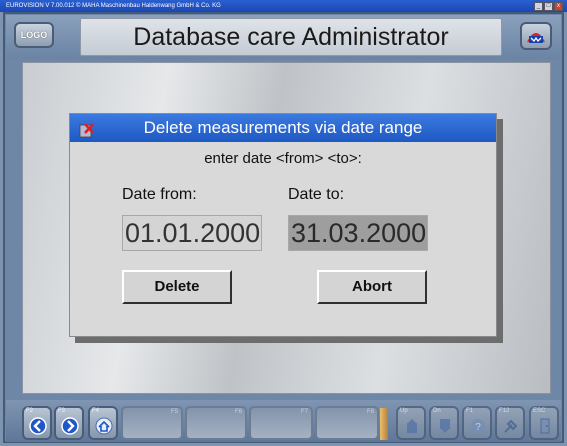  I want to click on tool-icon, so click(511, 426).